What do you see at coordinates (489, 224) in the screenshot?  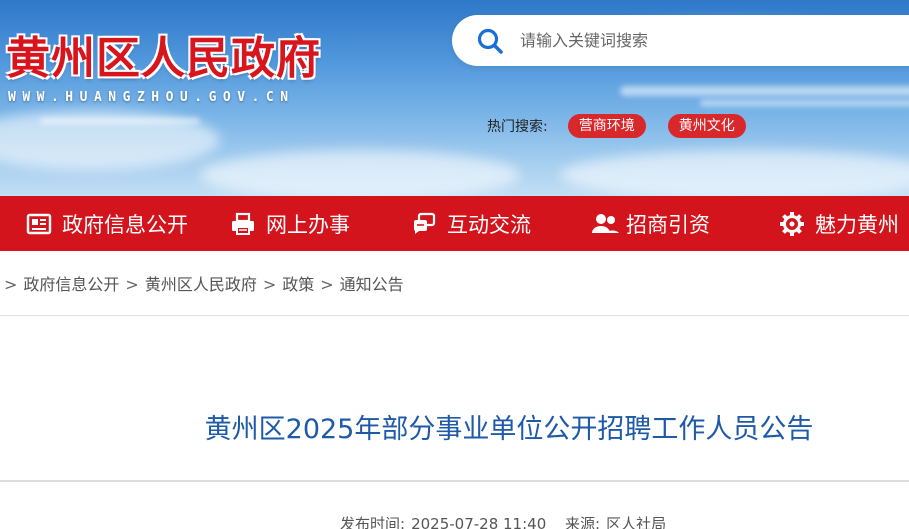 I see `nav-label: 互动交流` at bounding box center [489, 224].